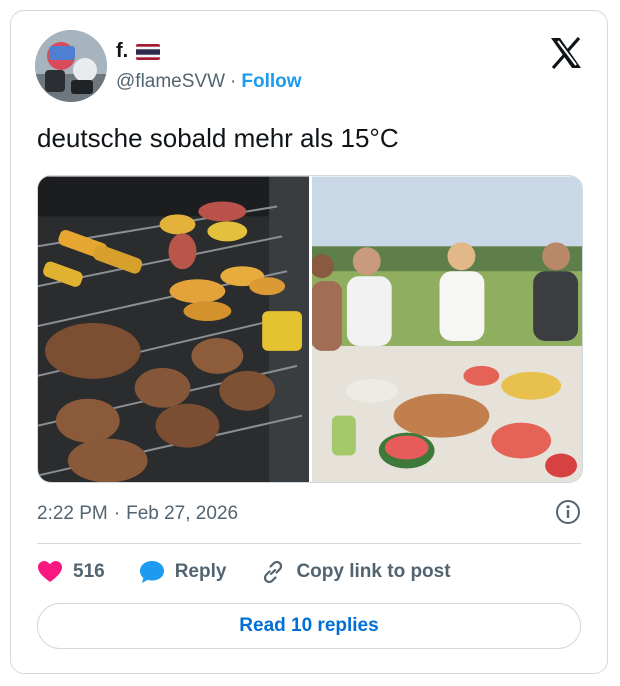 The width and height of the screenshot is (620, 686). Describe the element at coordinates (271, 82) in the screenshot. I see `follow-button: Follow` at that location.